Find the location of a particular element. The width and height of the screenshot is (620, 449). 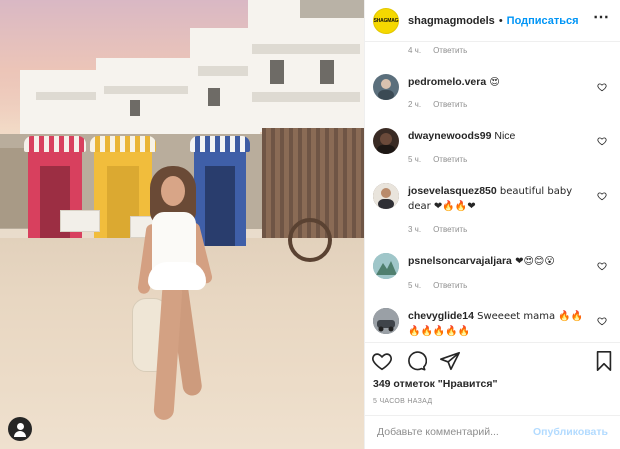

comment-text: chevyglide14 Sweeeet mama 🔥🔥🔥🔥🔥🔥🔥 is located at coordinates (496, 323).